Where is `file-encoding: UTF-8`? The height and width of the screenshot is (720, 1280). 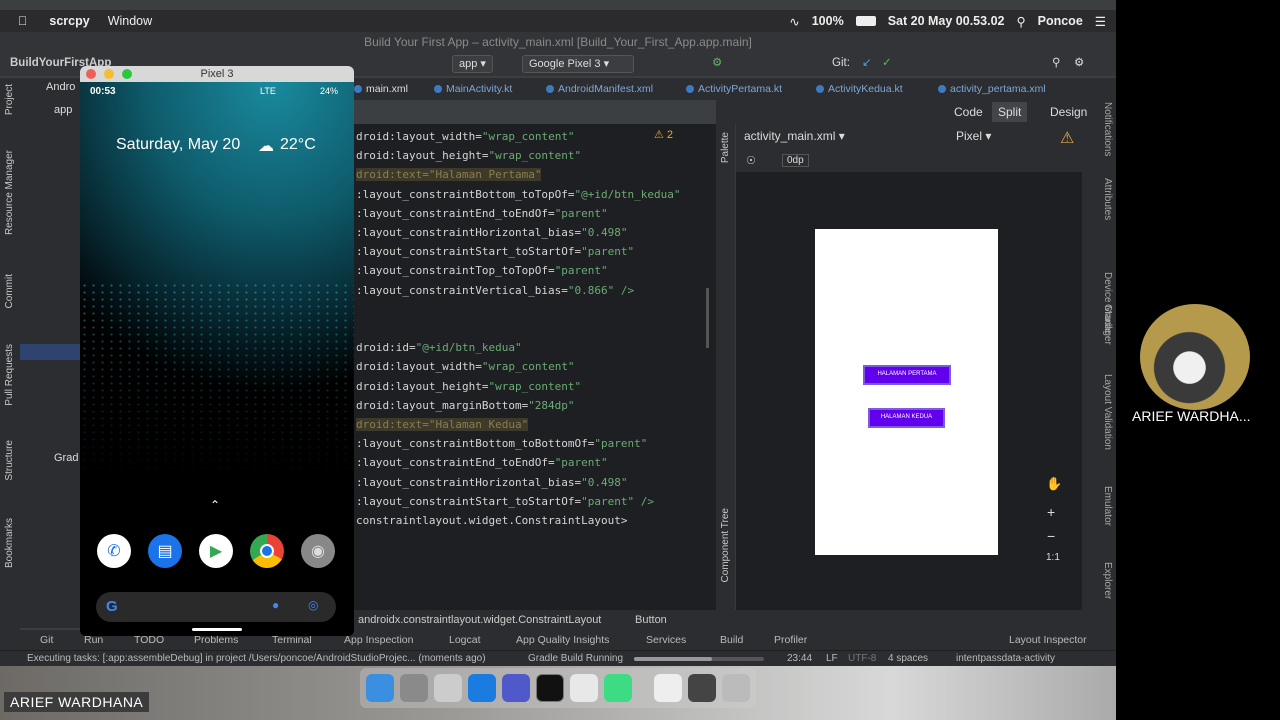
file-encoding: UTF-8 is located at coordinates (862, 659).